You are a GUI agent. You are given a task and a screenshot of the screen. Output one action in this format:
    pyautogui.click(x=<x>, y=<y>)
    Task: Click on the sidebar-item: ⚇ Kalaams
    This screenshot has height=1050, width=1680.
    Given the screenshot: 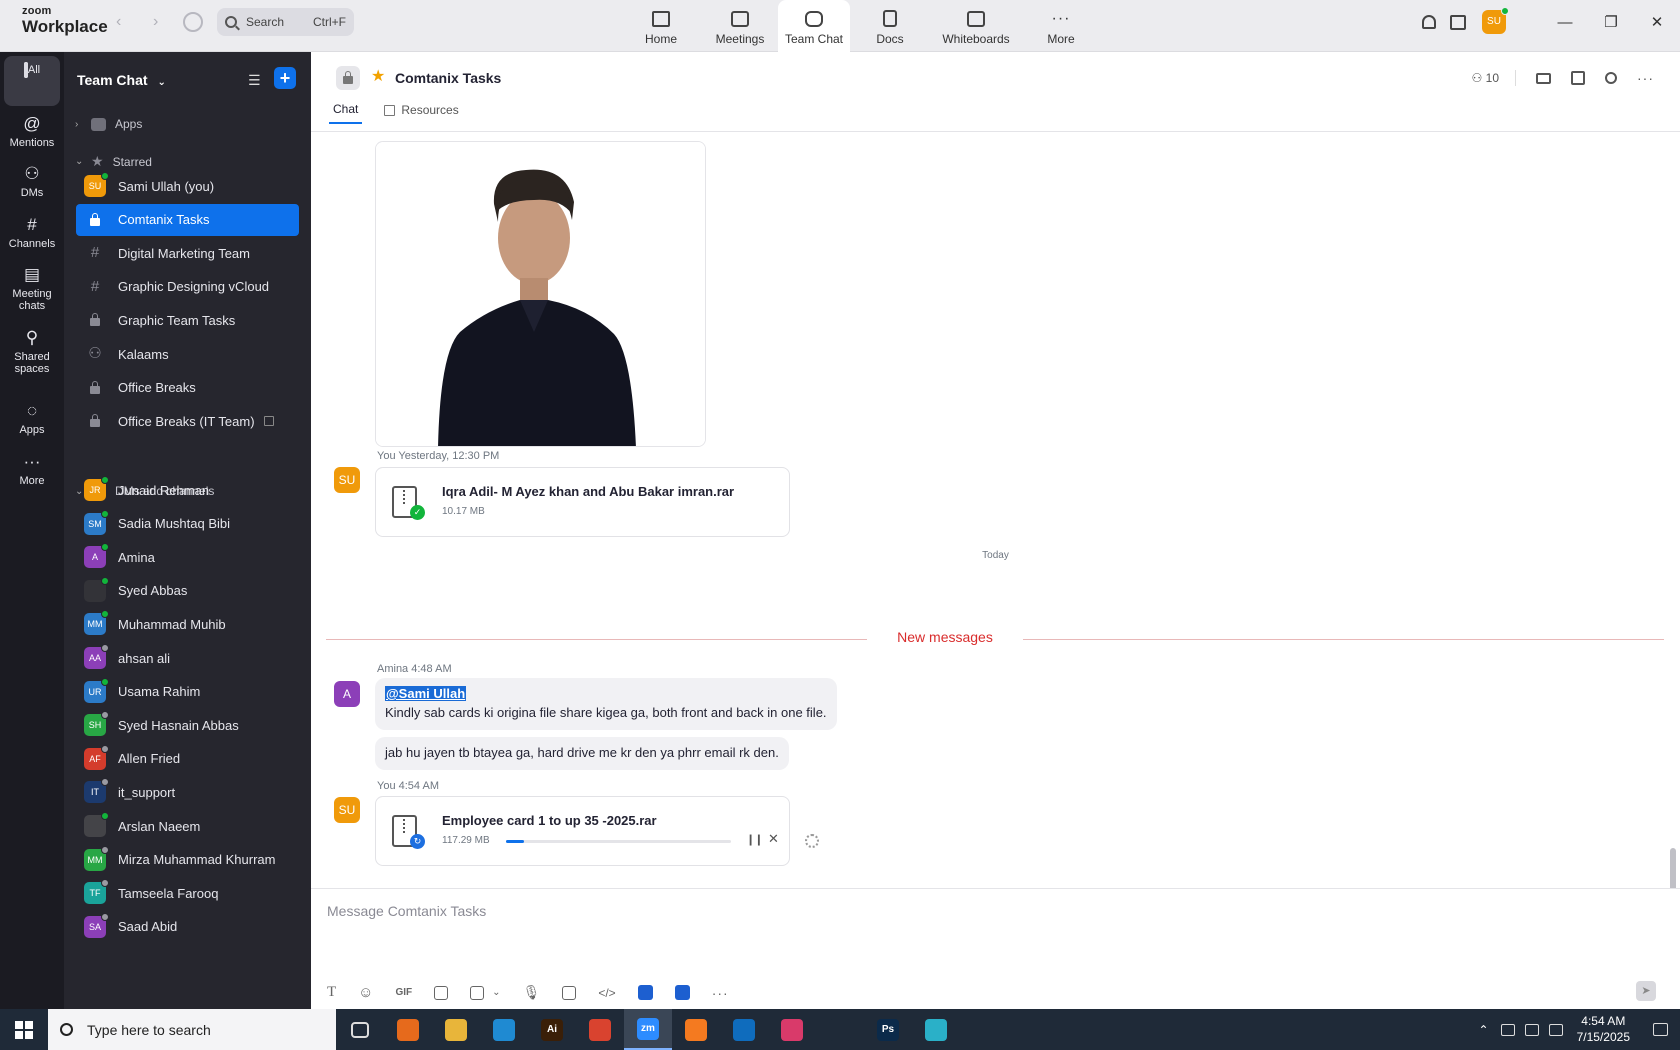 What is the action you would take?
    pyautogui.click(x=187, y=354)
    